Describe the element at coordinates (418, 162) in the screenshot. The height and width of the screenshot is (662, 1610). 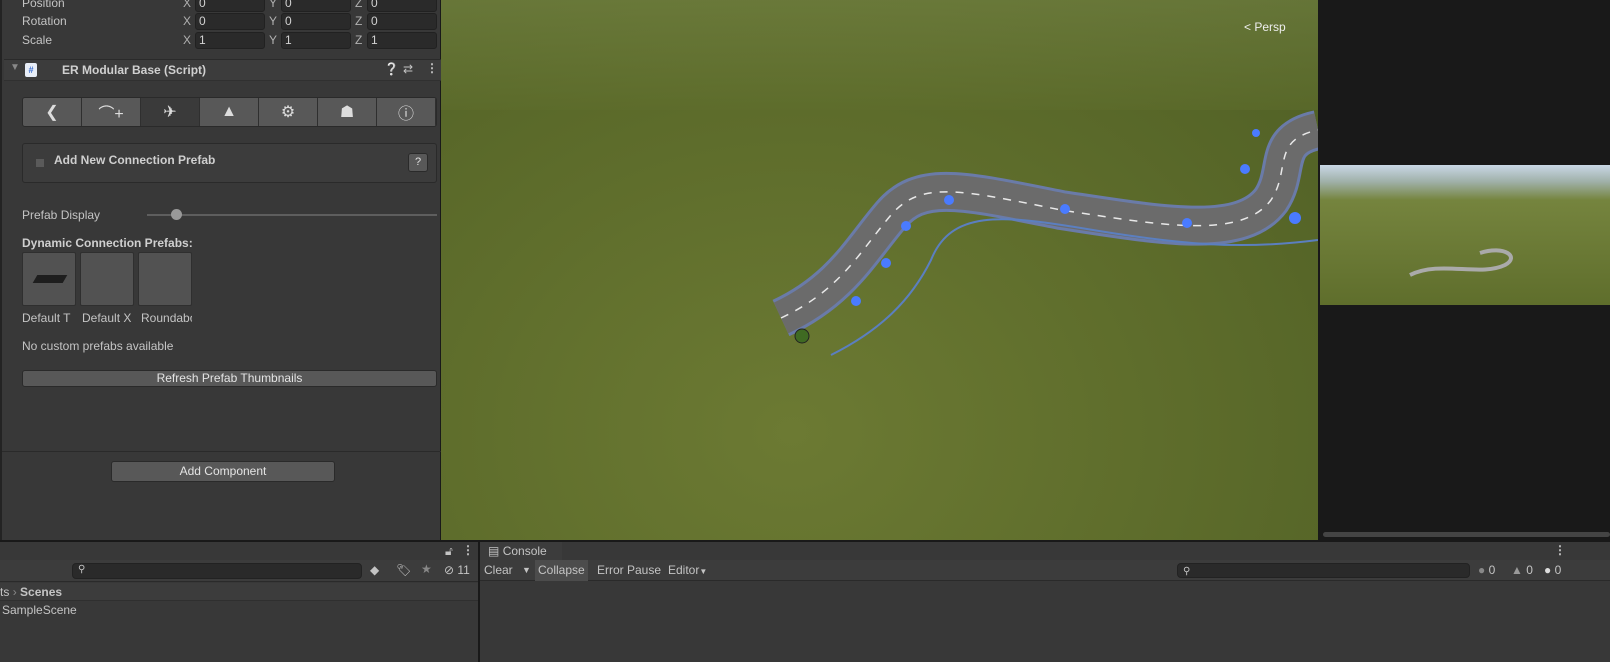
I see `help-button: ?` at that location.